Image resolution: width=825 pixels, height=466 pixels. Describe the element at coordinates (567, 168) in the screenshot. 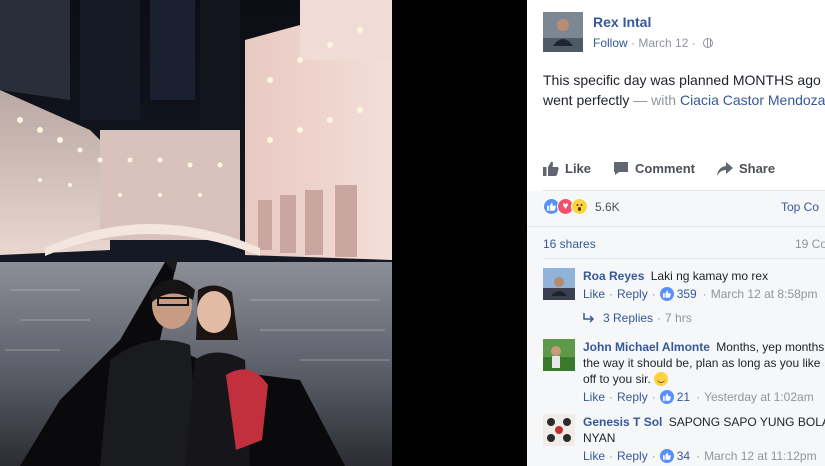

I see `like-button: Like` at that location.